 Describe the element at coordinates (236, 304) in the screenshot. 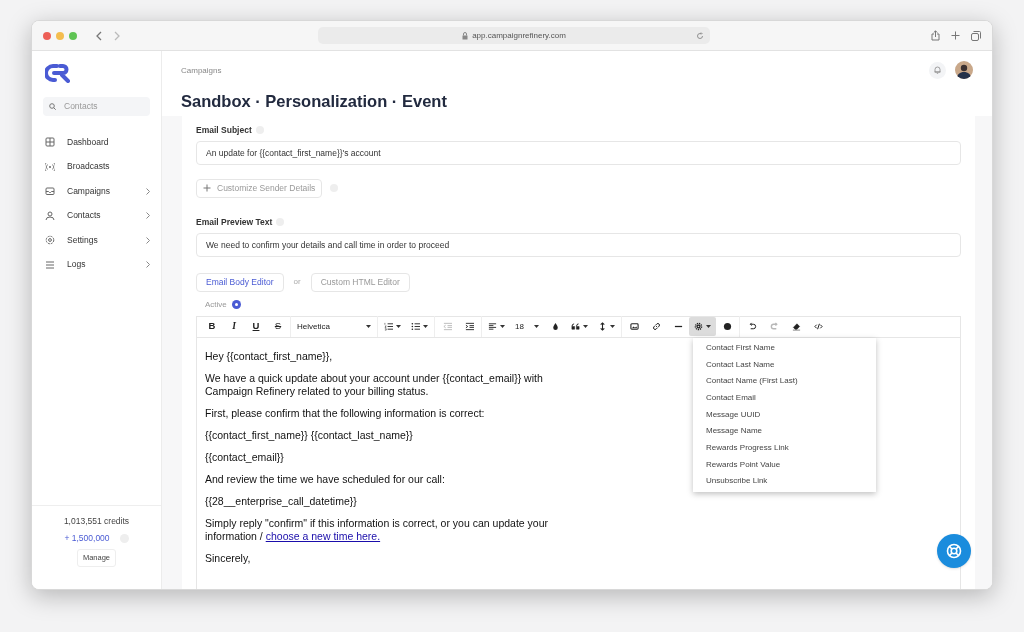

I see `active-indicator` at that location.